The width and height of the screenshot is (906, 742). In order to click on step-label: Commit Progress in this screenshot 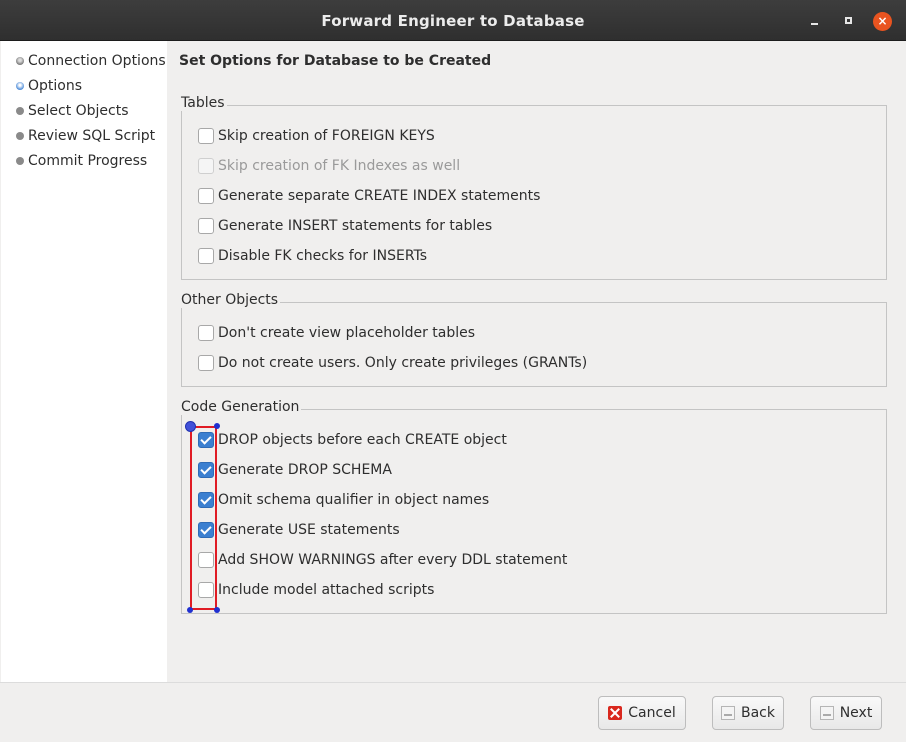, I will do `click(88, 161)`.